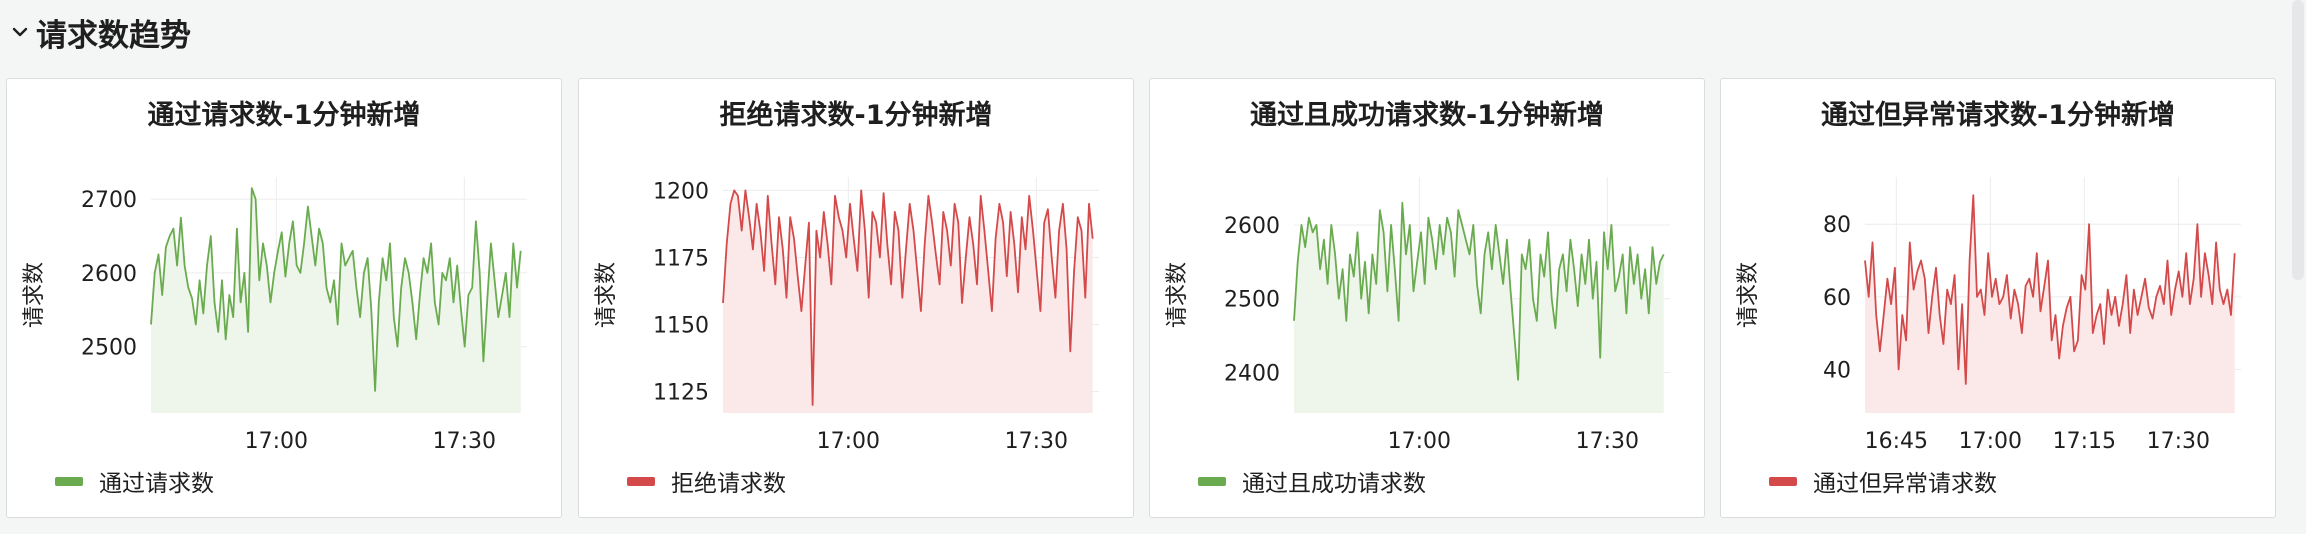 The height and width of the screenshot is (534, 2306). What do you see at coordinates (2084, 441) in the screenshot?
I see `x-tick-label: 17:15` at bounding box center [2084, 441].